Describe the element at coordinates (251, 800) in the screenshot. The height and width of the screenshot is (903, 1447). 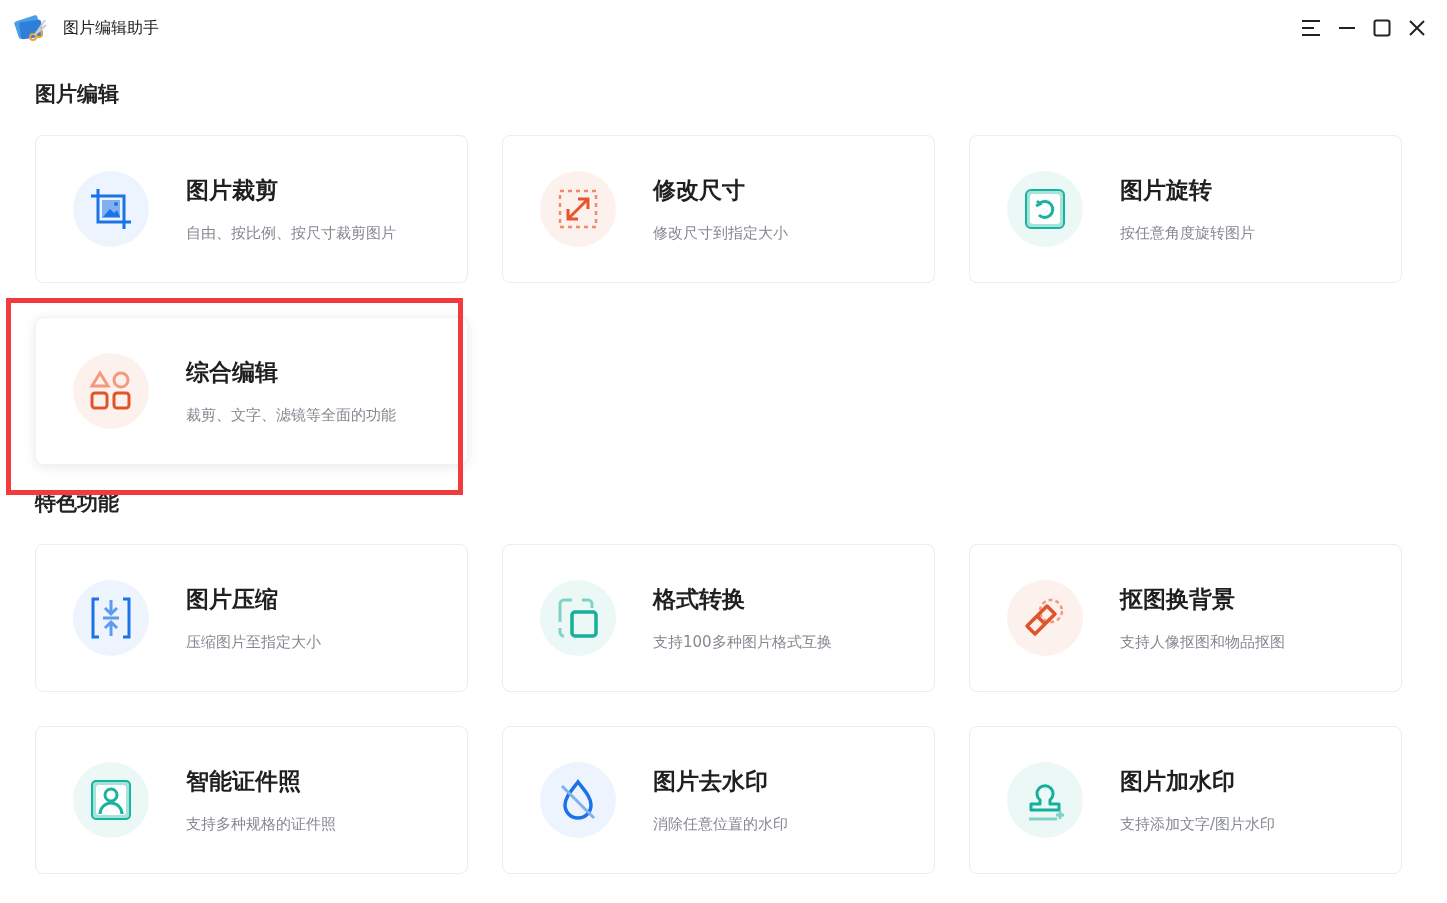
I see `feature-card: 智能证件照 支持多种规格的证件照` at that location.